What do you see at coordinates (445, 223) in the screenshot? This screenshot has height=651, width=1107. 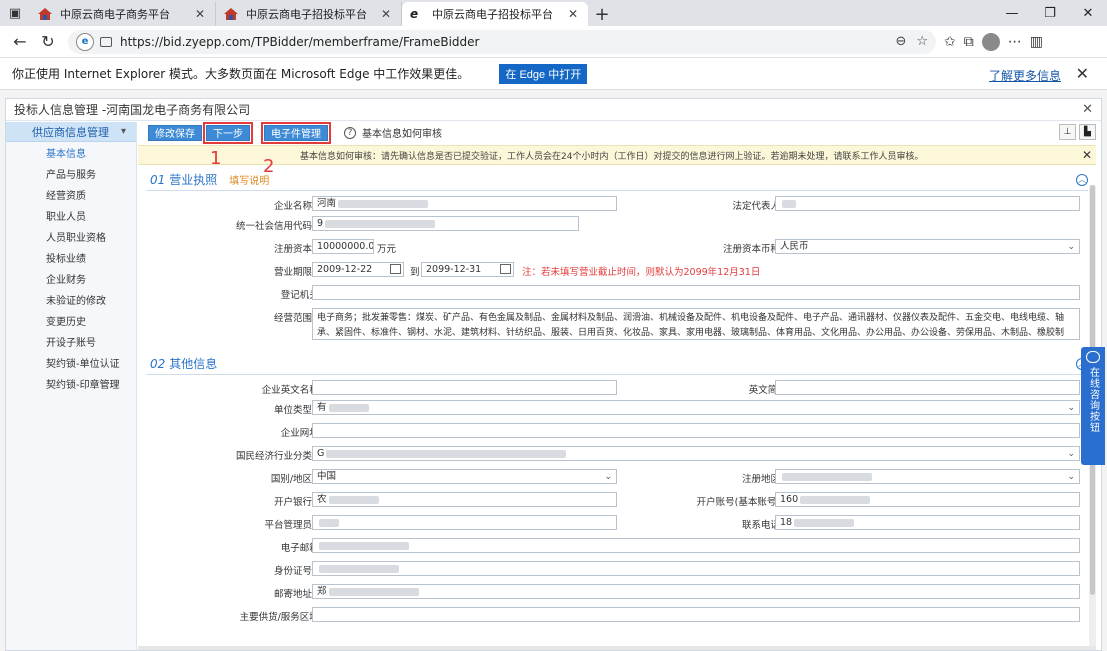 I see `credit-code-input: 9` at bounding box center [445, 223].